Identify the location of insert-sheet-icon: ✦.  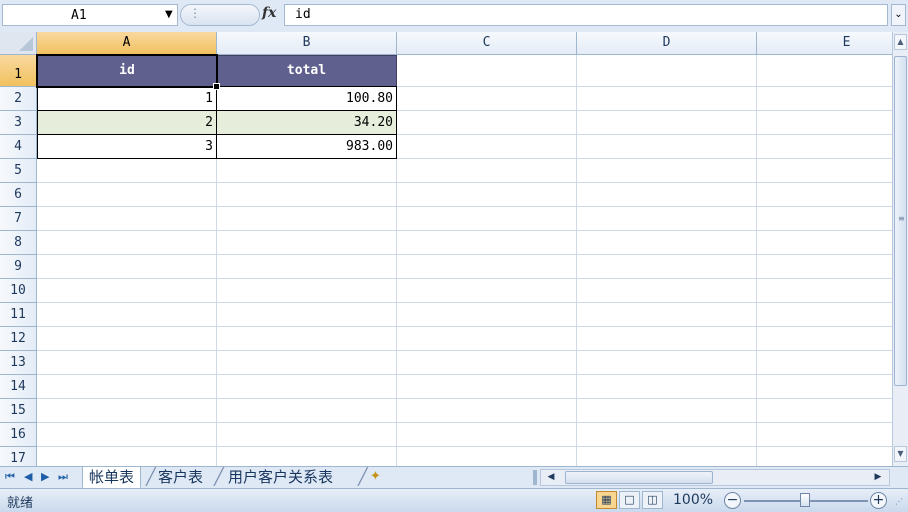
(375, 476).